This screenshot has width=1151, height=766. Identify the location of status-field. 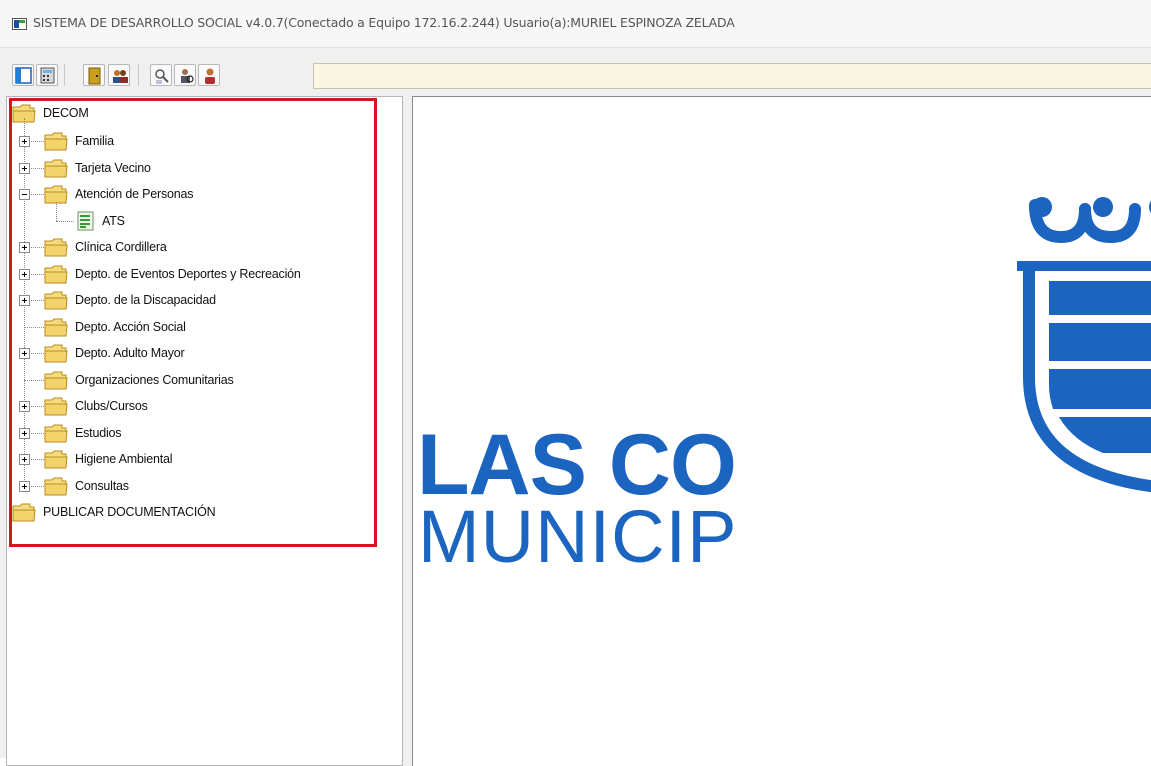
(732, 76).